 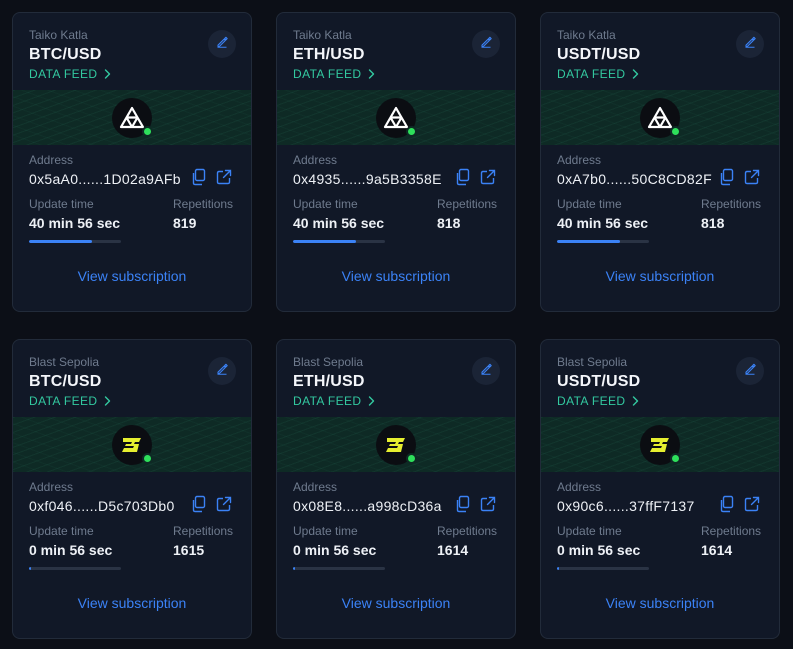 I want to click on repetitions-value: 1614, so click(x=717, y=550).